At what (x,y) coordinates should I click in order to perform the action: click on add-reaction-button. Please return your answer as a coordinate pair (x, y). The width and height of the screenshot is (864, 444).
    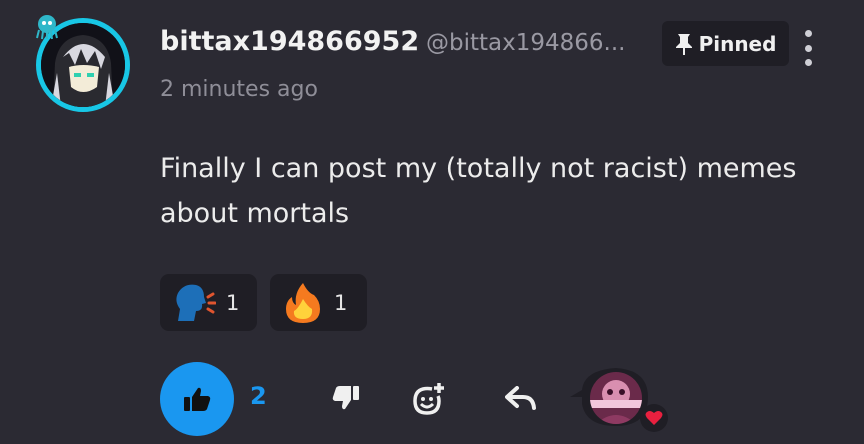
    Looking at the image, I should click on (428, 400).